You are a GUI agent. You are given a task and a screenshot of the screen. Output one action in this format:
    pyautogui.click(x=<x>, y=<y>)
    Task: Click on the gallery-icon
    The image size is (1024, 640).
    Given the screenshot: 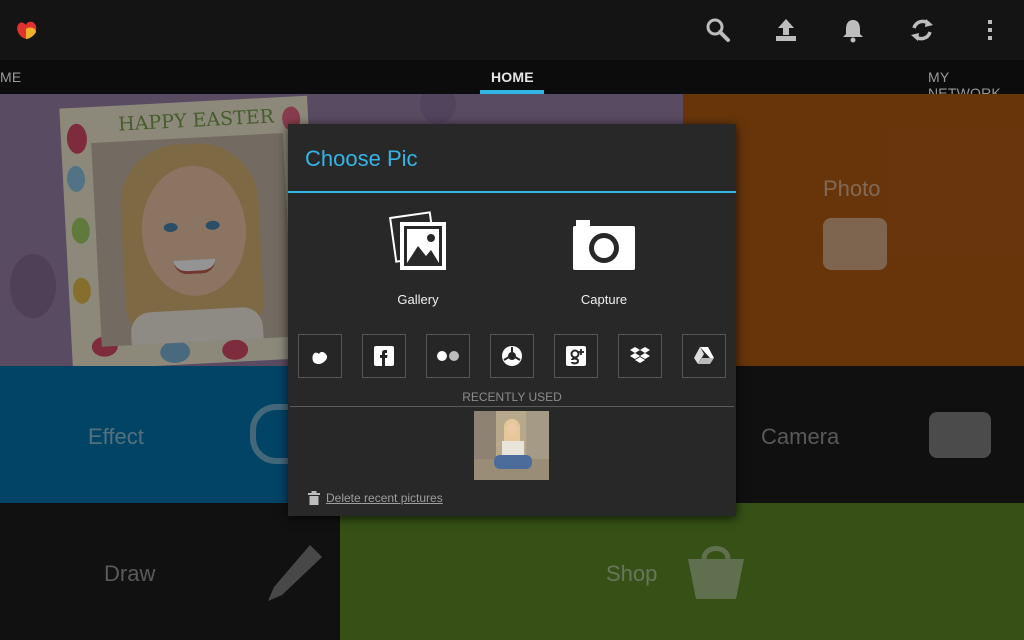 What is the action you would take?
    pyautogui.click(x=417, y=240)
    